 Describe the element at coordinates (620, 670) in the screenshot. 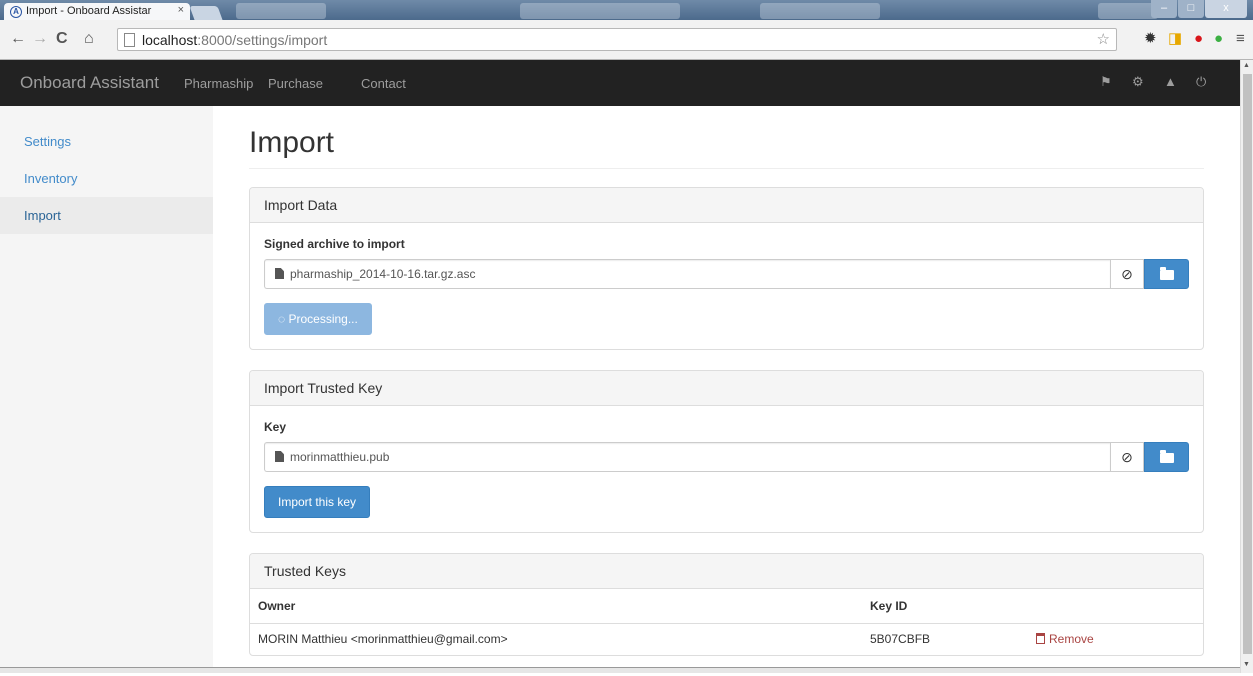

I see `horizontal-scrollbar` at that location.